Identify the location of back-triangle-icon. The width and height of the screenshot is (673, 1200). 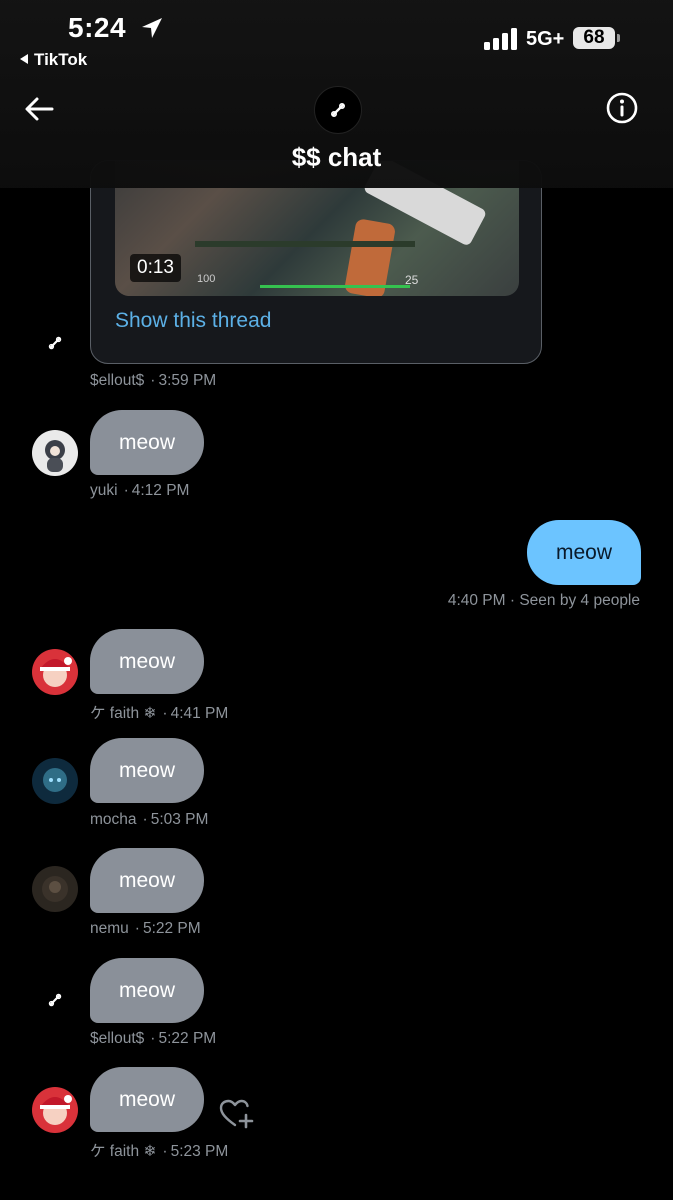
(24, 59).